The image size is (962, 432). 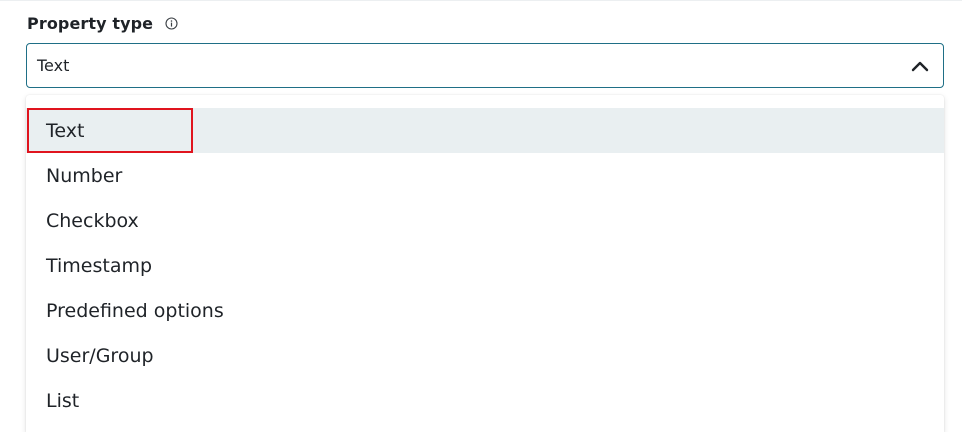 What do you see at coordinates (92, 220) in the screenshot?
I see `option-label: Checkbox` at bounding box center [92, 220].